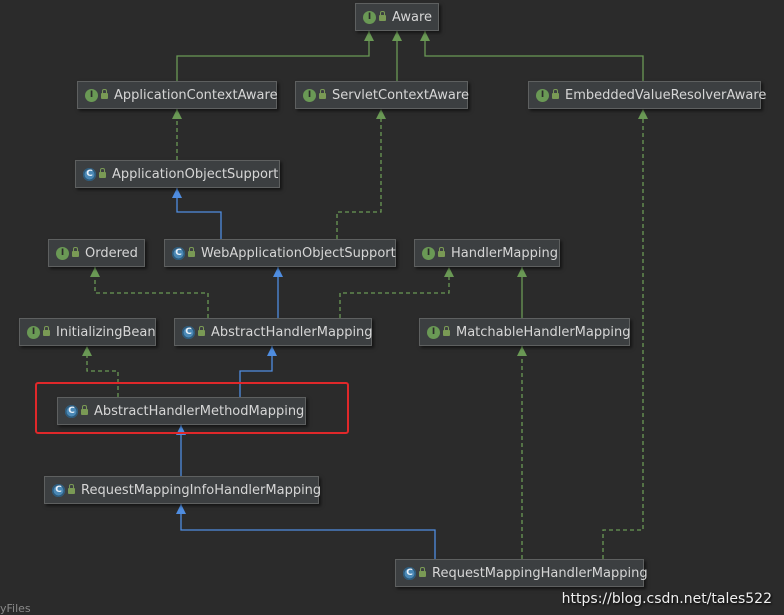  I want to click on node-label: ApplicationContextAware, so click(196, 95).